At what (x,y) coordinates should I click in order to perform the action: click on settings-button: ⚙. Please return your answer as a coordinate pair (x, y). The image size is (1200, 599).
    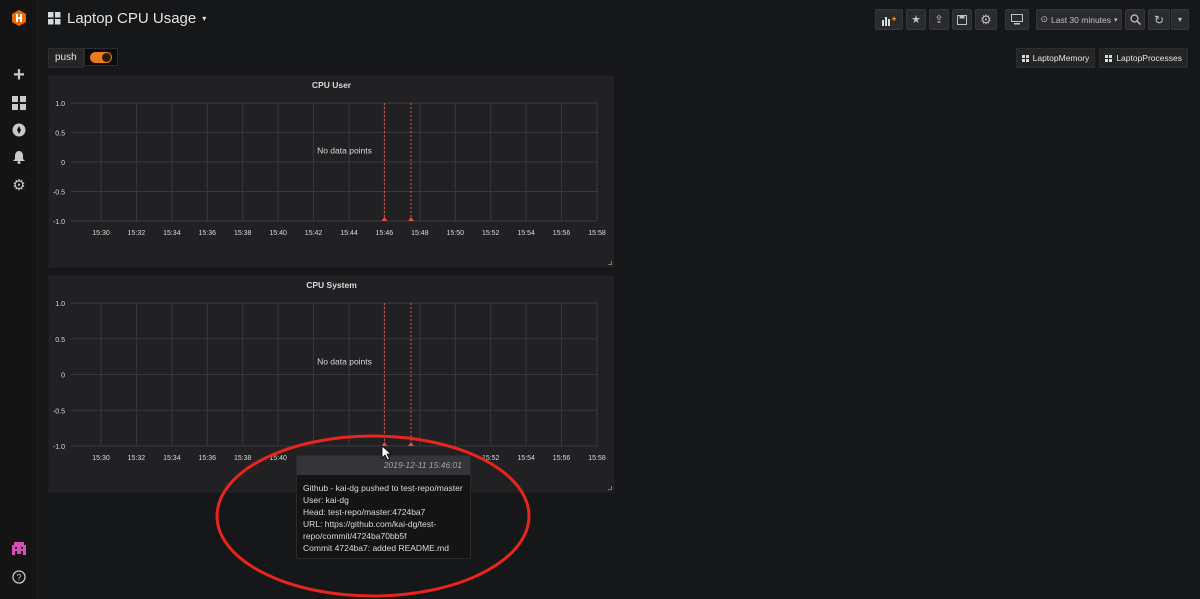
    Looking at the image, I should click on (986, 19).